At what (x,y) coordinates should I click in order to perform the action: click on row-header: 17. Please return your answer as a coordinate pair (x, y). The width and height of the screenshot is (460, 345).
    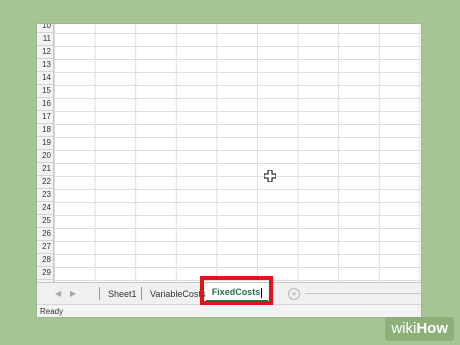
    Looking at the image, I should click on (45, 117).